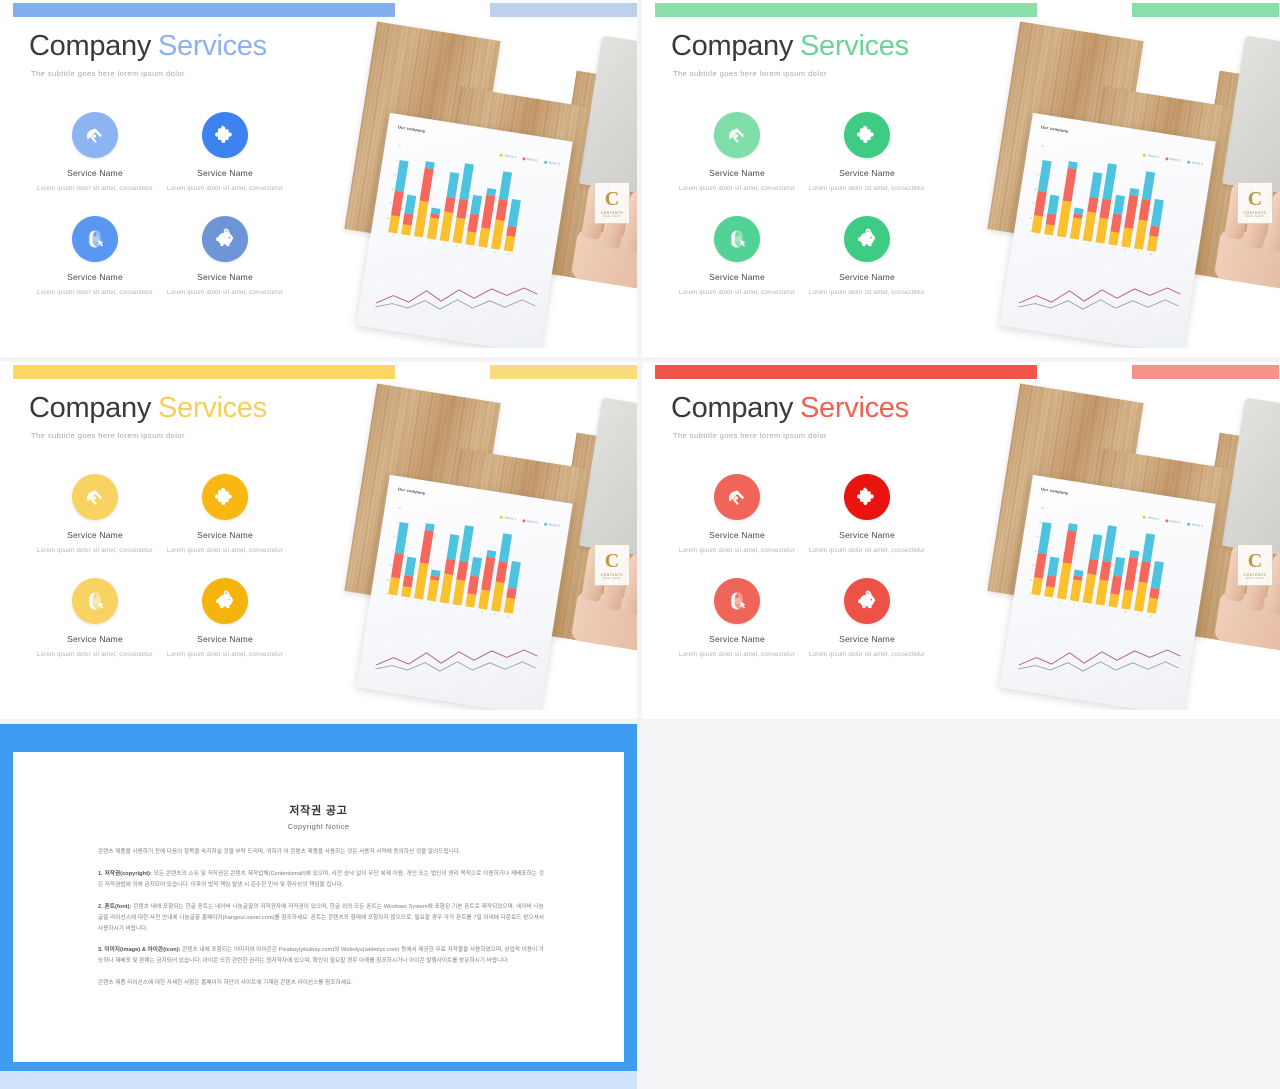 This screenshot has height=1089, width=1280. Describe the element at coordinates (405, 600) in the screenshot. I see `x-tick-label: 2` at that location.